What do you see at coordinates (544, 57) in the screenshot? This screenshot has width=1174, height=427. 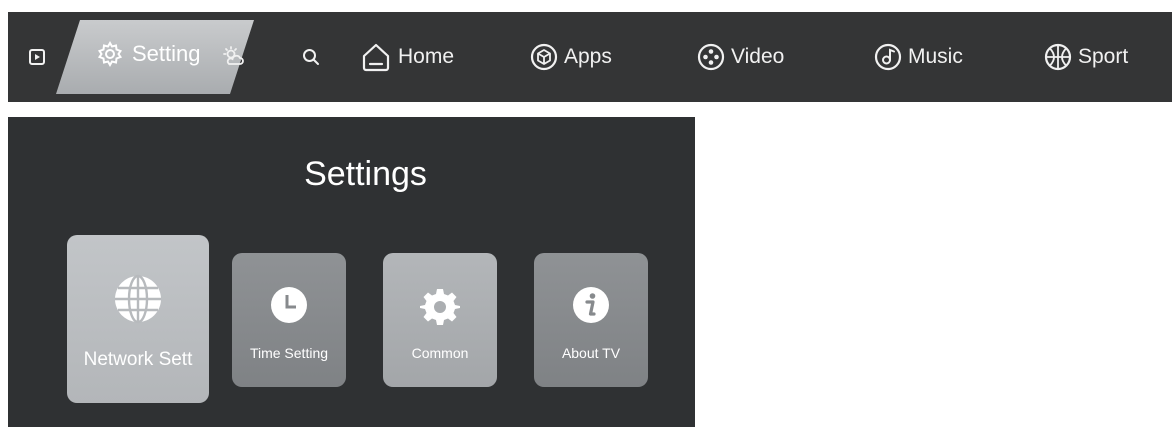 I see `cube-icon` at bounding box center [544, 57].